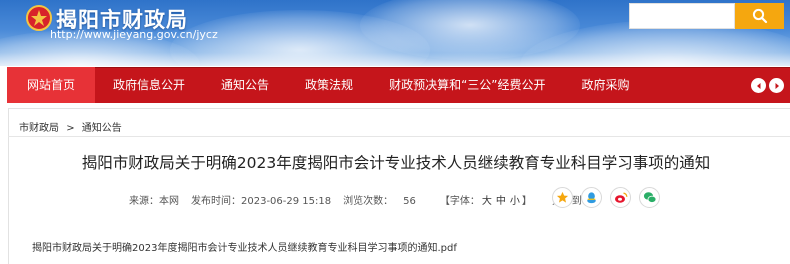  Describe the element at coordinates (102, 128) in the screenshot. I see `breadcrumb-item-notices: 通知公告` at that location.